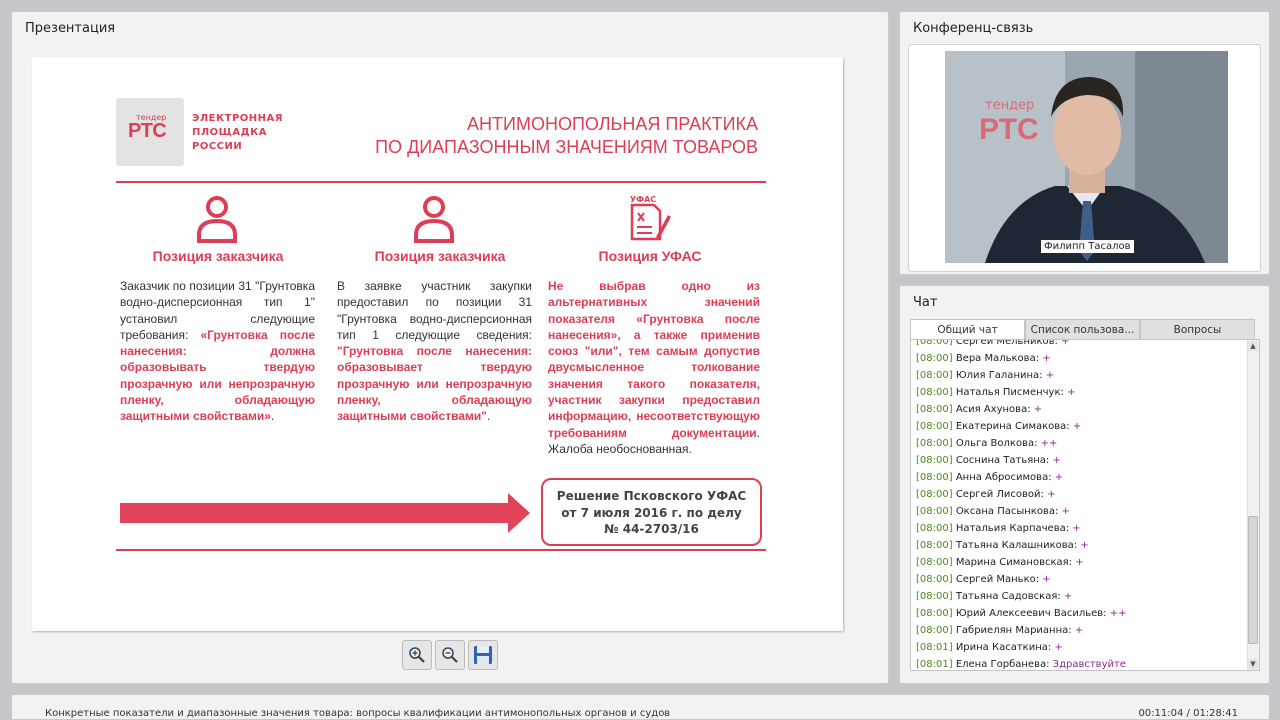 This screenshot has width=1280, height=720. Describe the element at coordinates (1009, 129) in the screenshot. I see `svg-text: РТС` at that location.